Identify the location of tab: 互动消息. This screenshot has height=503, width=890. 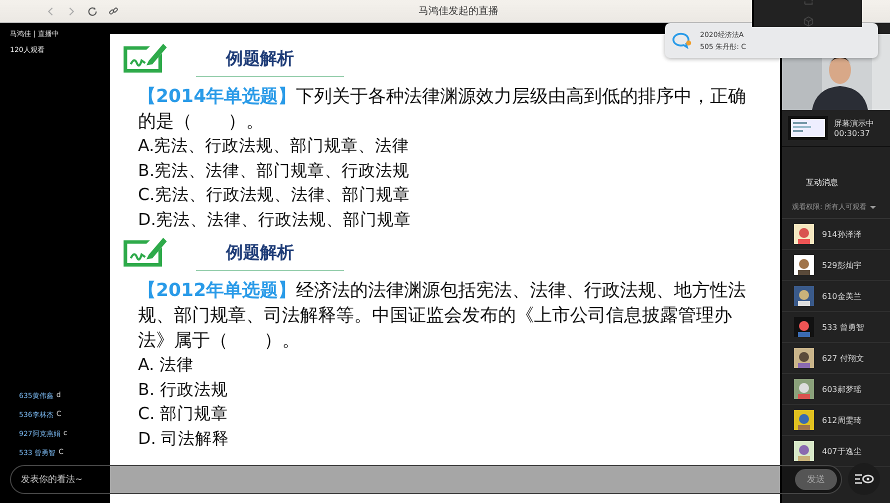
(822, 182).